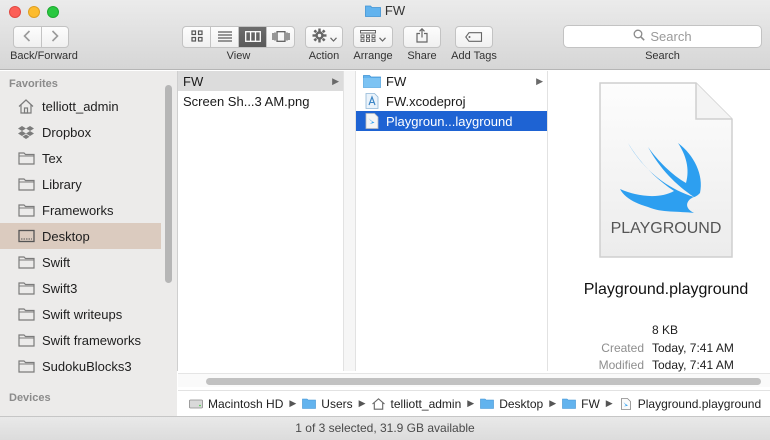 The width and height of the screenshot is (770, 440). I want to click on sidebar-item-label: Desktop, so click(66, 236).